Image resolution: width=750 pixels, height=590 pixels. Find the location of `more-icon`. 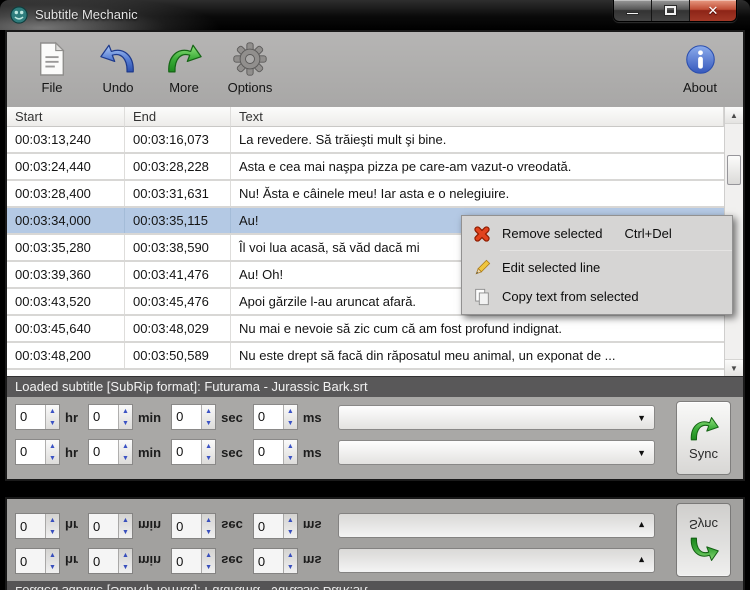

more-icon is located at coordinates (184, 59).